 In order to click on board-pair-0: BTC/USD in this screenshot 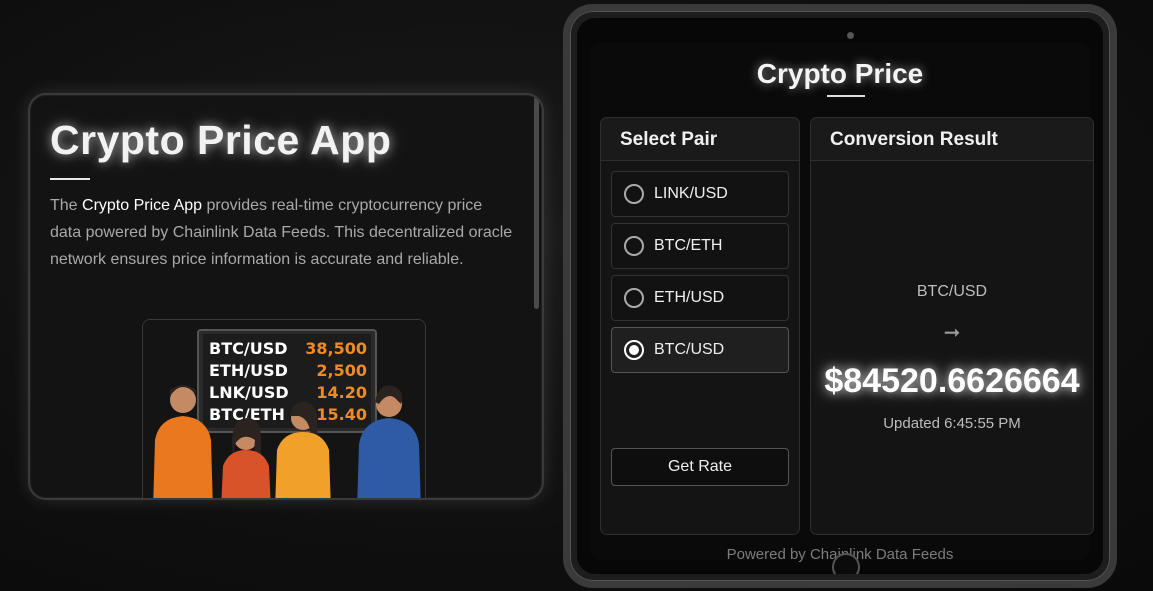, I will do `click(248, 348)`.